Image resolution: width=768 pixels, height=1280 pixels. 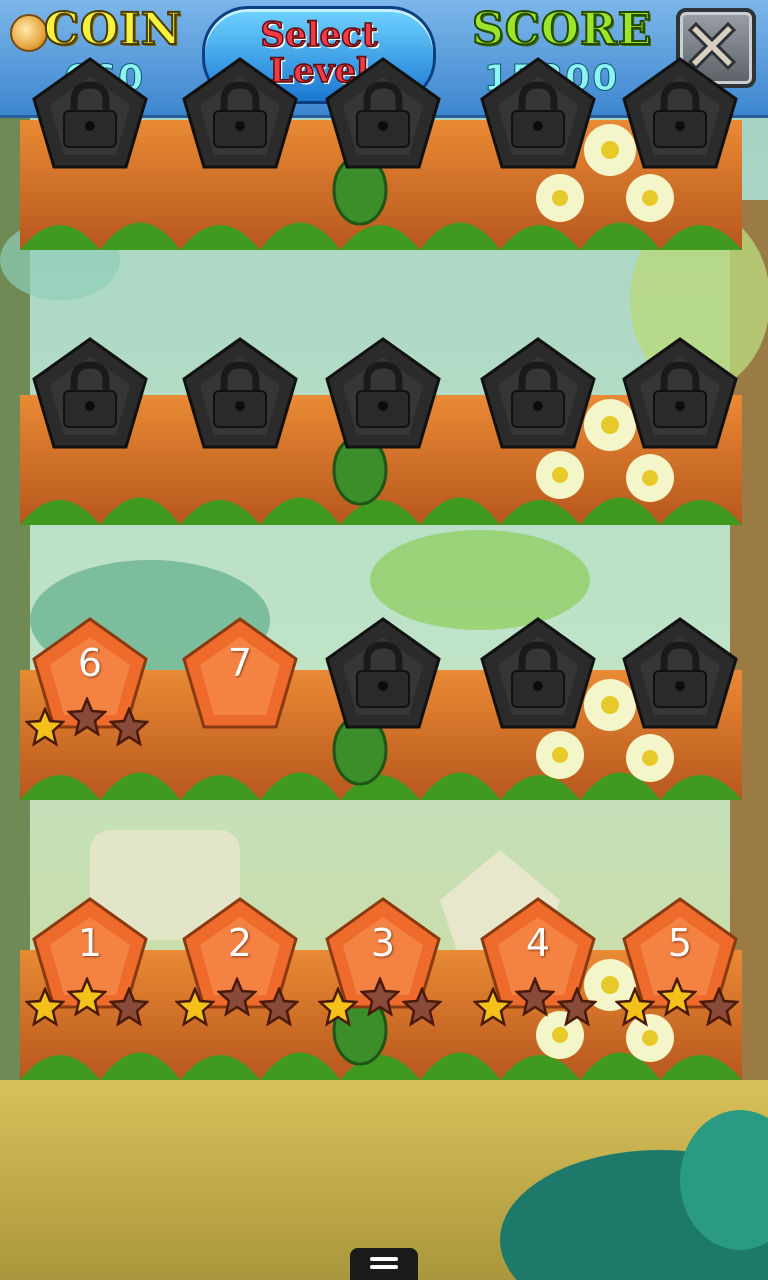 I want to click on level-number: 2, so click(x=240, y=943).